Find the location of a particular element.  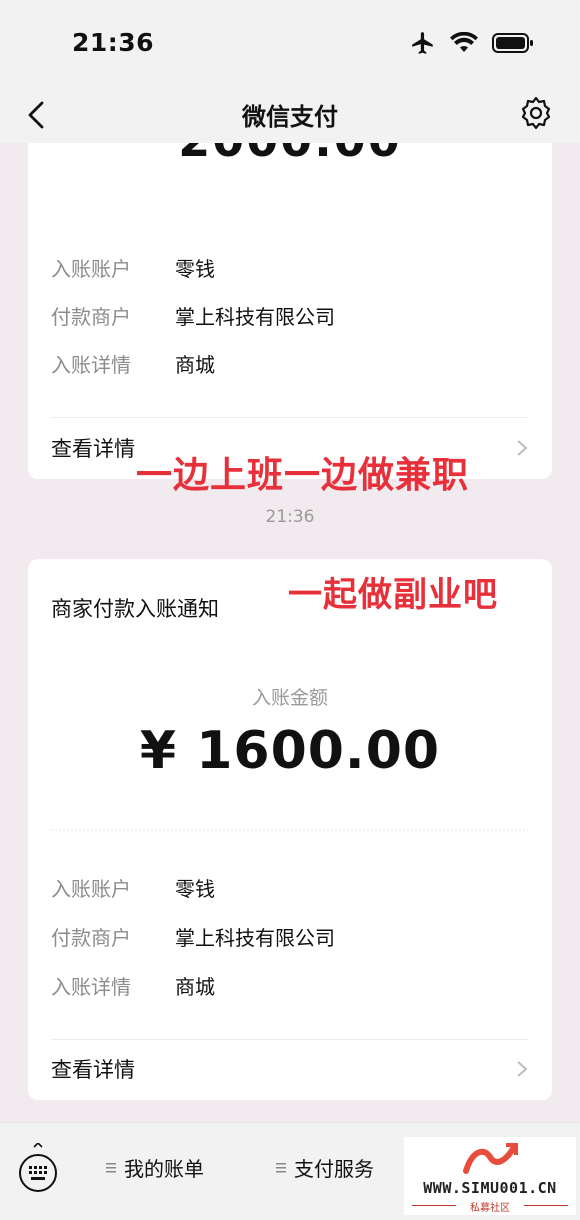

menu-label: 我的账单 is located at coordinates (164, 1169).